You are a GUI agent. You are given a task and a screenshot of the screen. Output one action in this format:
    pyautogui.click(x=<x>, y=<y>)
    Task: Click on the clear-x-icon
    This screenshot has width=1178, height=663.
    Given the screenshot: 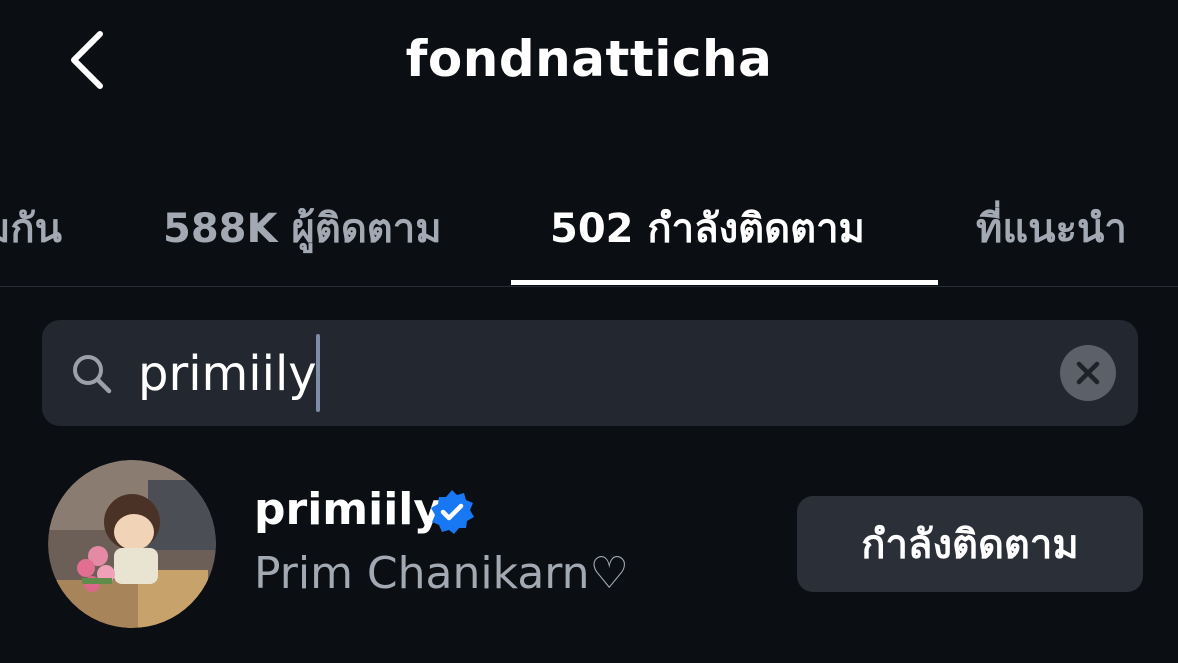 What is the action you would take?
    pyautogui.click(x=1088, y=373)
    